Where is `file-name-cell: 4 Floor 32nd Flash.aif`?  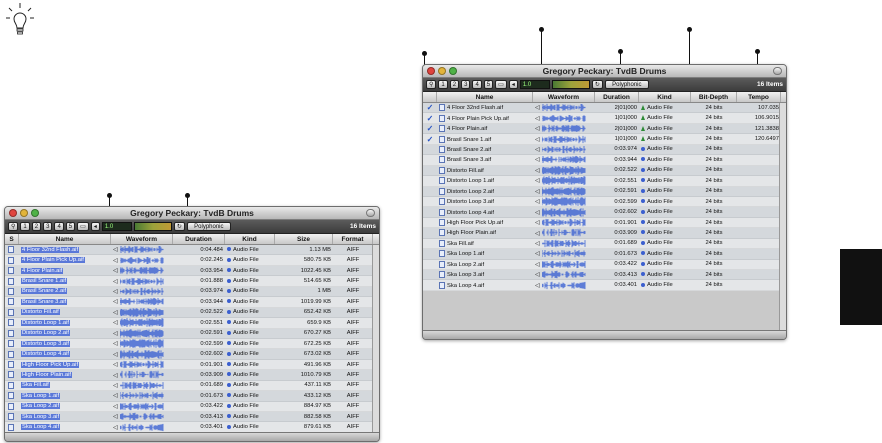 file-name-cell: 4 Floor 32nd Flash.aif is located at coordinates (65, 249).